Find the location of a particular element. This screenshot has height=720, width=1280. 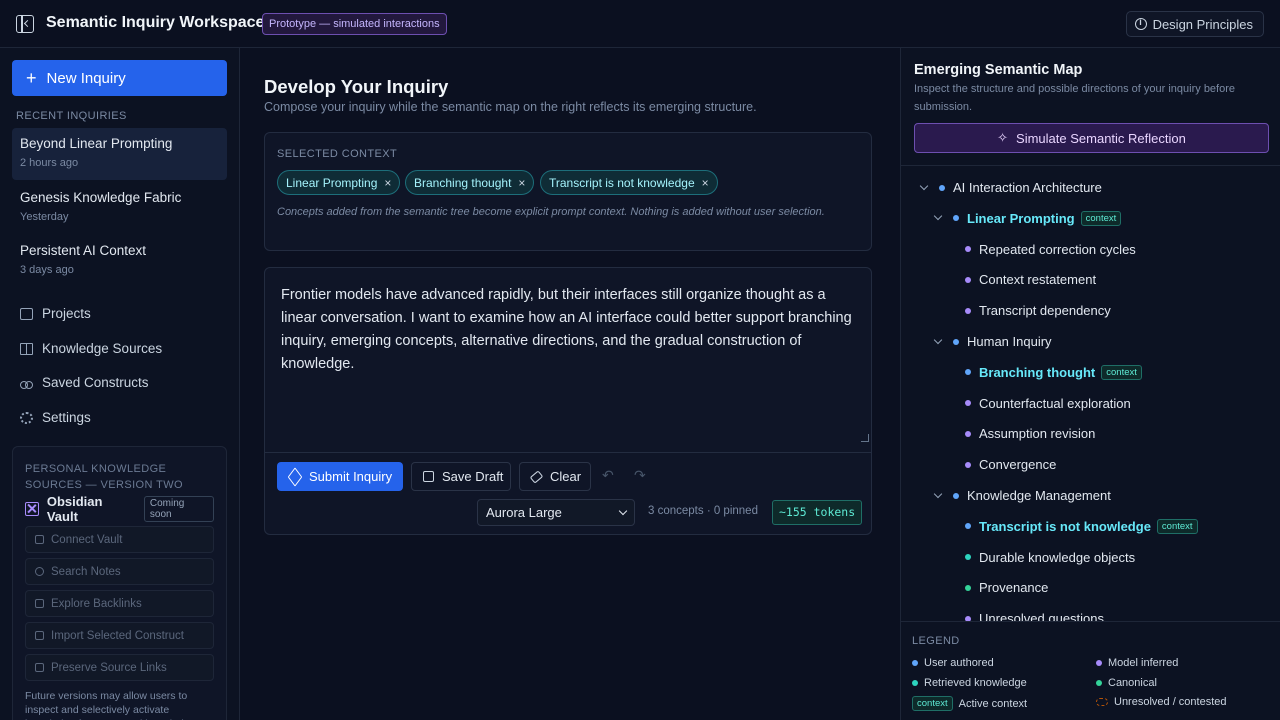

clear-label: Clear is located at coordinates (566, 476).